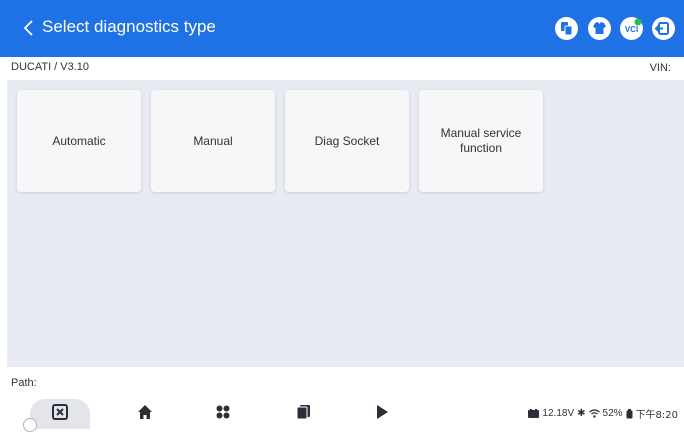  I want to click on play-icon, so click(382, 412).